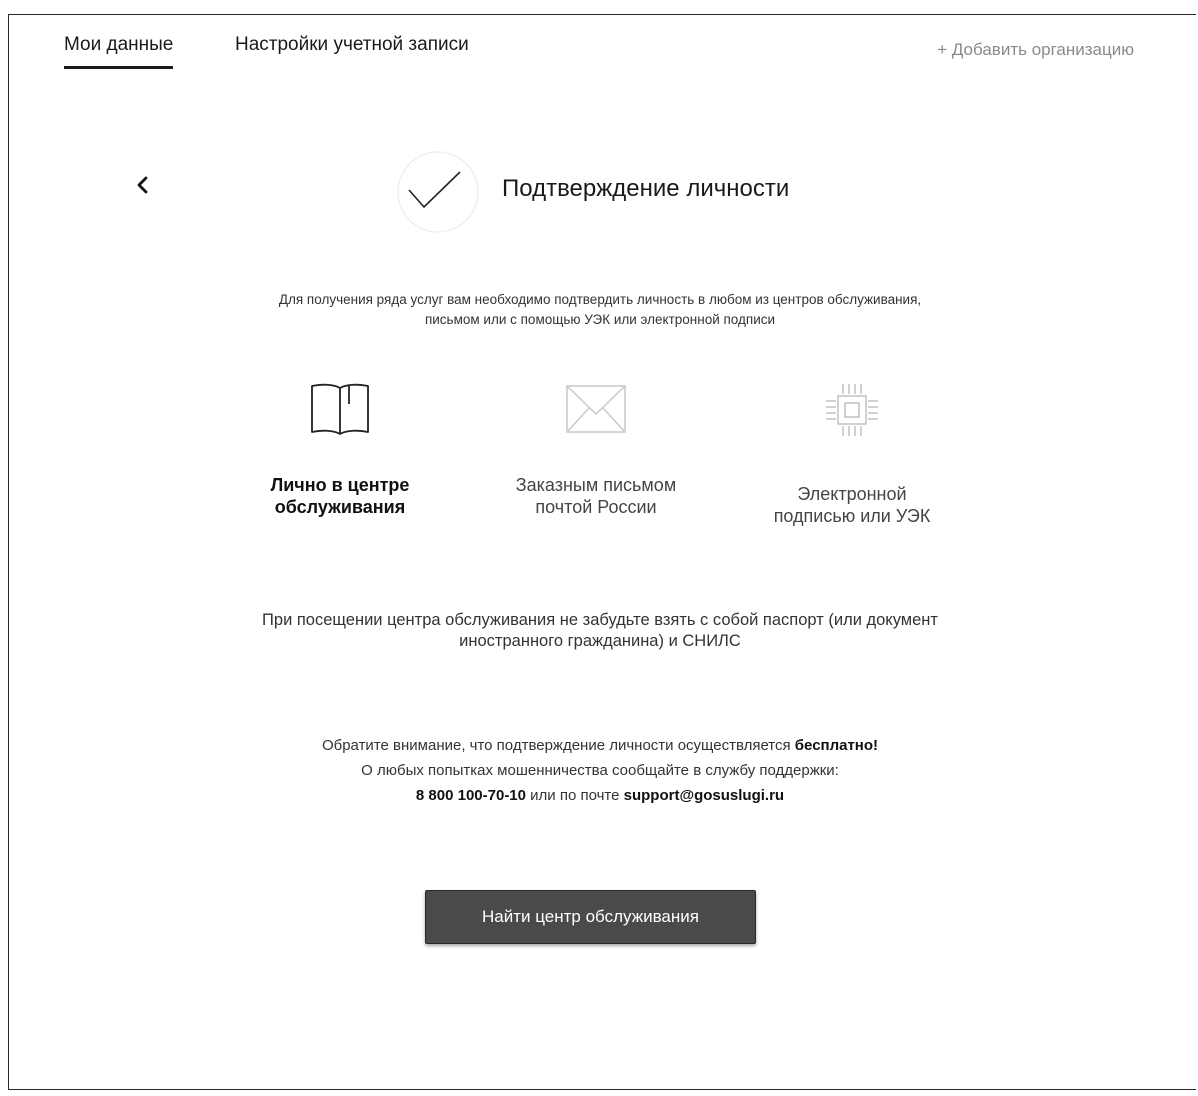 The width and height of the screenshot is (1198, 1096). Describe the element at coordinates (340, 449) in the screenshot. I see `method-in-person: Лично в центре обслуживания` at that location.